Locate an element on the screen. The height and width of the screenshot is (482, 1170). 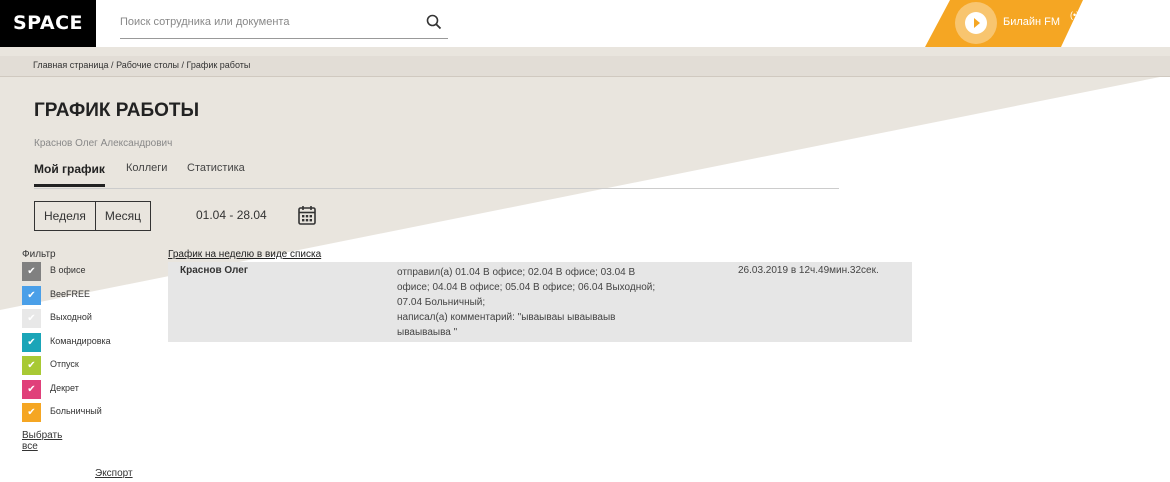
timestamp: 26.03.2019 в 12ч.49мин.32сек. is located at coordinates (808, 270).